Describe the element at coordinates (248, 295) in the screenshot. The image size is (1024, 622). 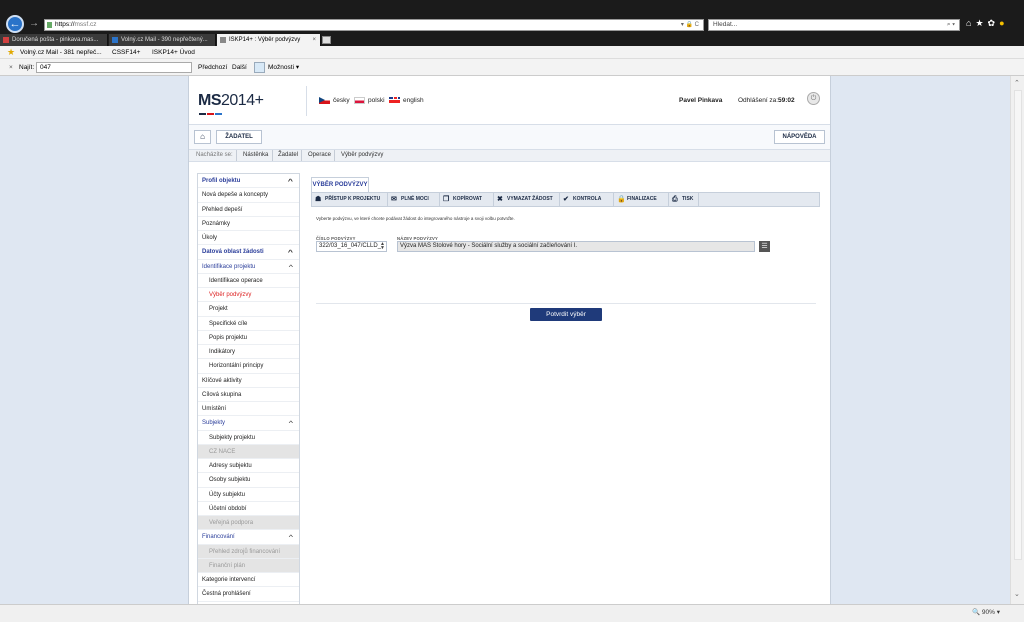
I see `sidebar-item: Výběr podvýzvy` at that location.